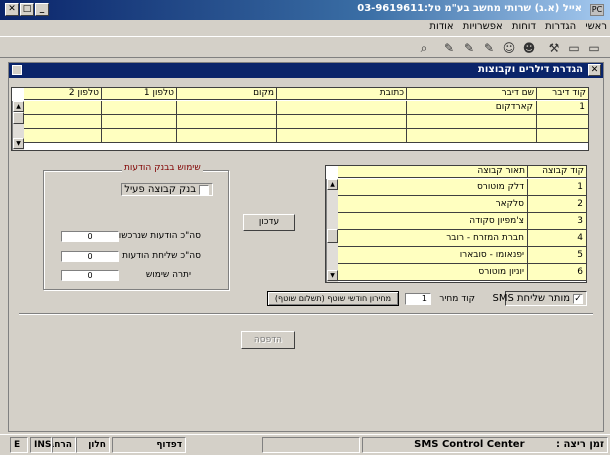 Image resolution: width=610 pixels, height=455 pixels. Describe the element at coordinates (472, 108) in the screenshot. I see `table-cell: קארדקום` at that location.